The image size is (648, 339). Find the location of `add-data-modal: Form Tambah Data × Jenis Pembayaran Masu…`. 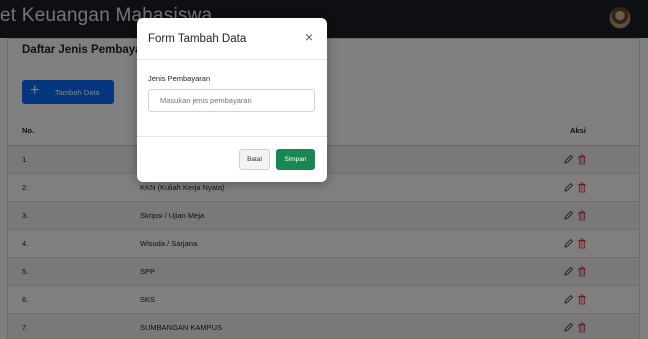

add-data-modal: Form Tambah Data × Jenis Pembayaran Masu… is located at coordinates (232, 100).